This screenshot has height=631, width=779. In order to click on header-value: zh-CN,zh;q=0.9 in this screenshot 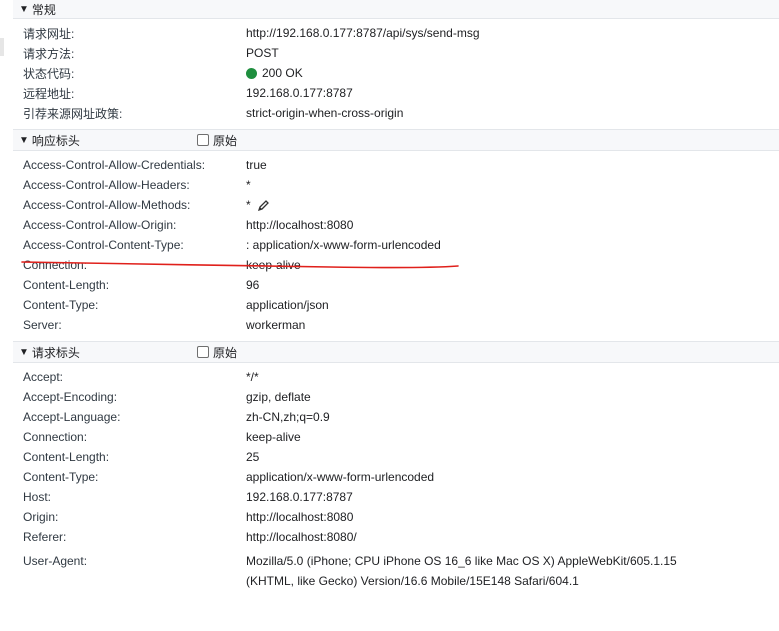, I will do `click(288, 417)`.